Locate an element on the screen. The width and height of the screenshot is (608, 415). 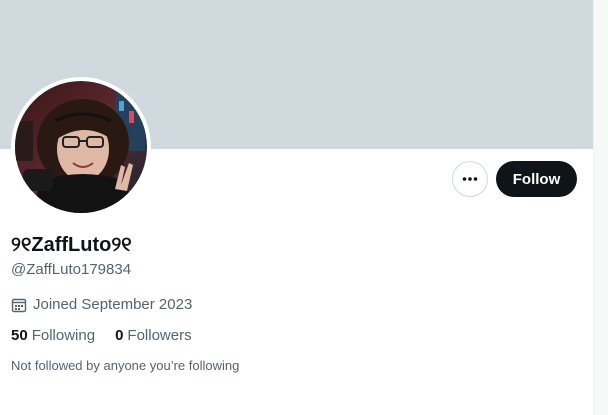
avatar is located at coordinates (81, 147).